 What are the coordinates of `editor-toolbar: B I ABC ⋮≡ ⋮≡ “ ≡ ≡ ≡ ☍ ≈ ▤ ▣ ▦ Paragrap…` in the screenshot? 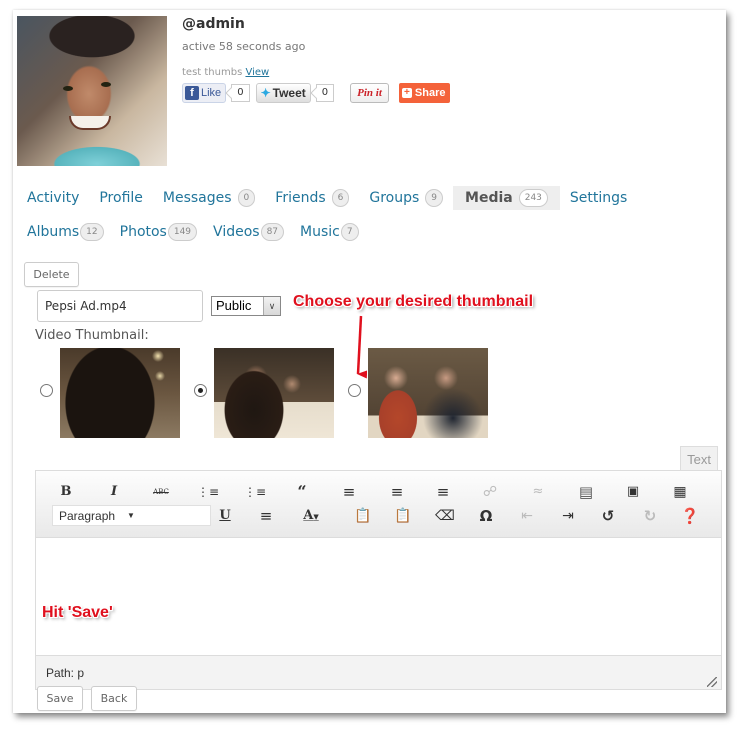 It's located at (378, 504).